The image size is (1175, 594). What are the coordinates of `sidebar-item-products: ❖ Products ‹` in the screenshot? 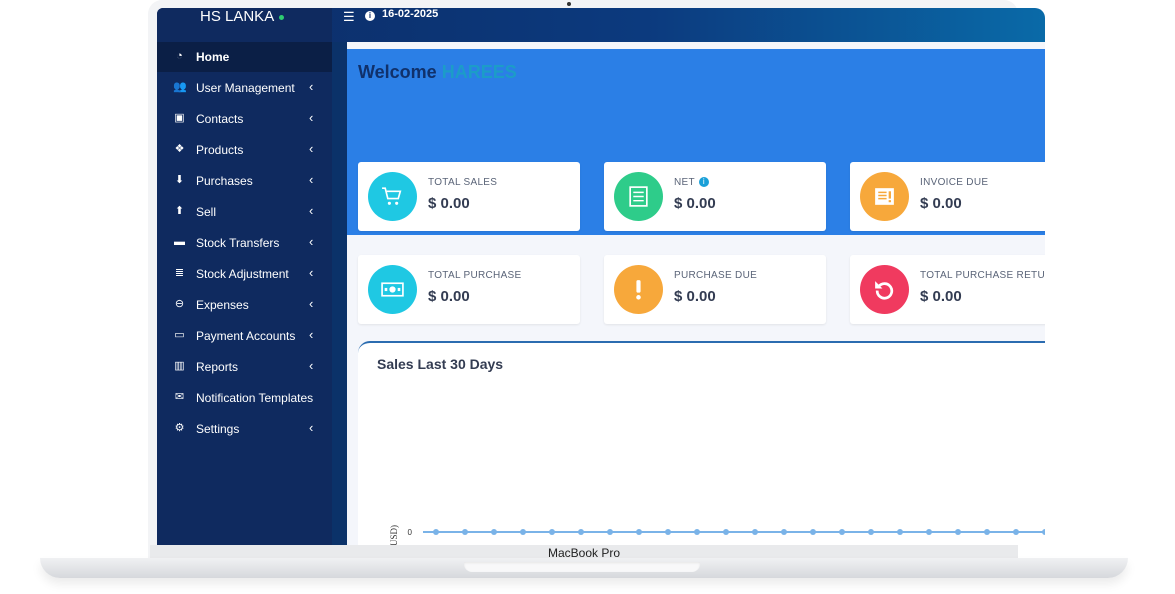 It's located at (244, 150).